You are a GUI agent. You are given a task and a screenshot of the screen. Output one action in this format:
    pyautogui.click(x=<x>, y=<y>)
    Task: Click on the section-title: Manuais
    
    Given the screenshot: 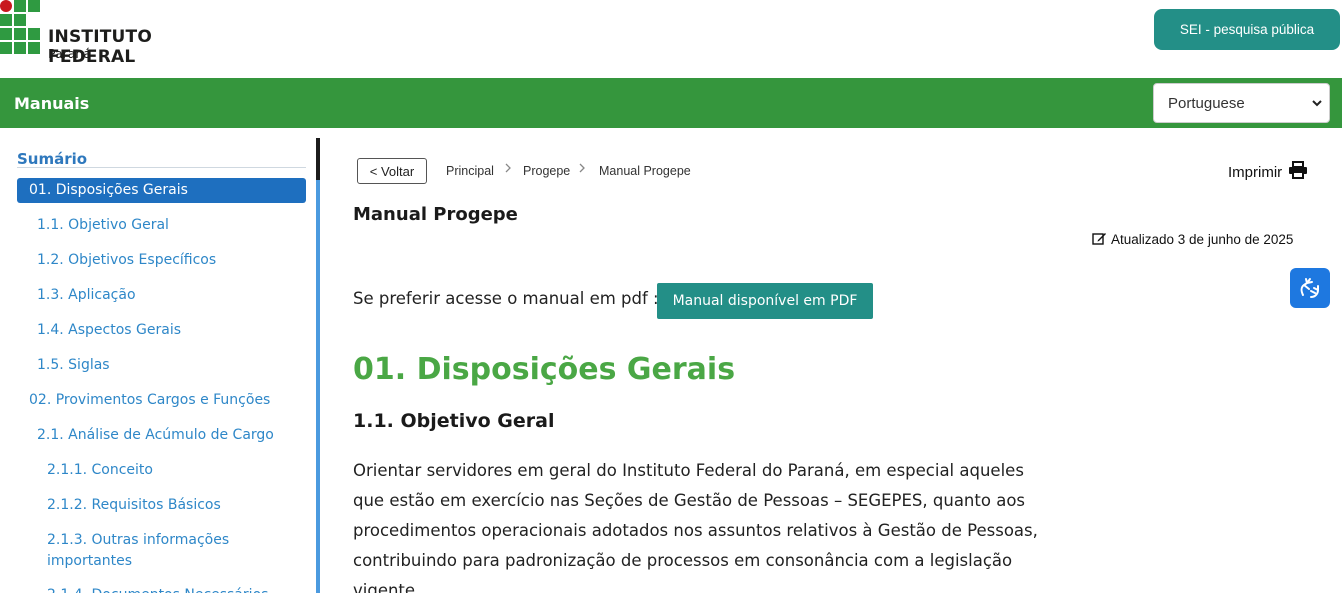 What is the action you would take?
    pyautogui.click(x=52, y=103)
    